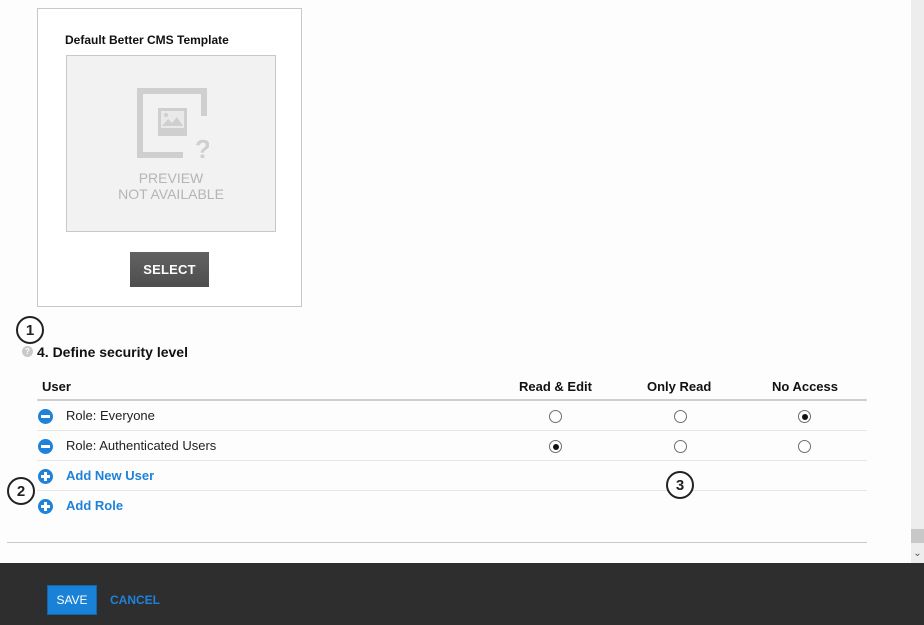  I want to click on callout-marker-3: 3, so click(680, 485).